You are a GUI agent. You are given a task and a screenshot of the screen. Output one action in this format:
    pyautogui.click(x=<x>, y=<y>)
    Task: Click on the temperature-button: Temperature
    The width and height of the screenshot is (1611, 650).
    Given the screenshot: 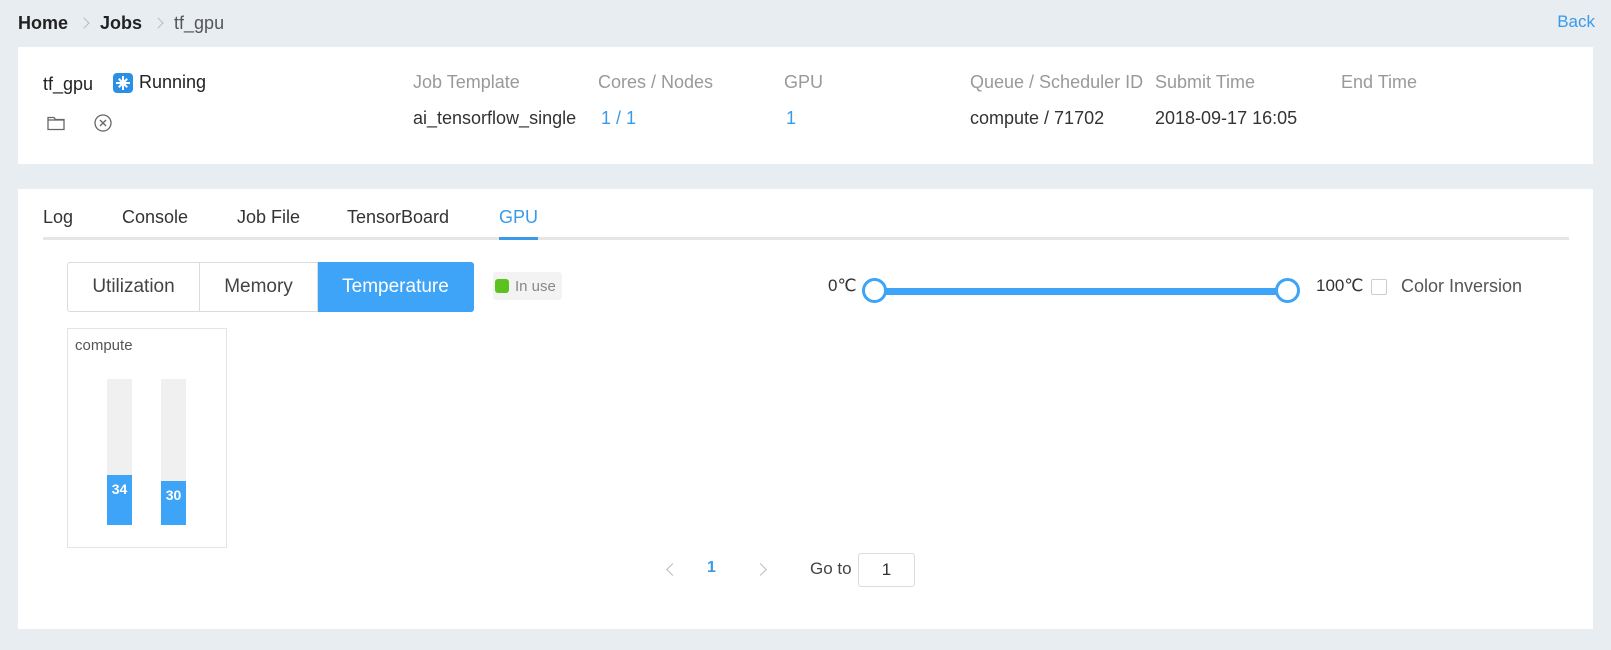 What is the action you would take?
    pyautogui.click(x=396, y=287)
    